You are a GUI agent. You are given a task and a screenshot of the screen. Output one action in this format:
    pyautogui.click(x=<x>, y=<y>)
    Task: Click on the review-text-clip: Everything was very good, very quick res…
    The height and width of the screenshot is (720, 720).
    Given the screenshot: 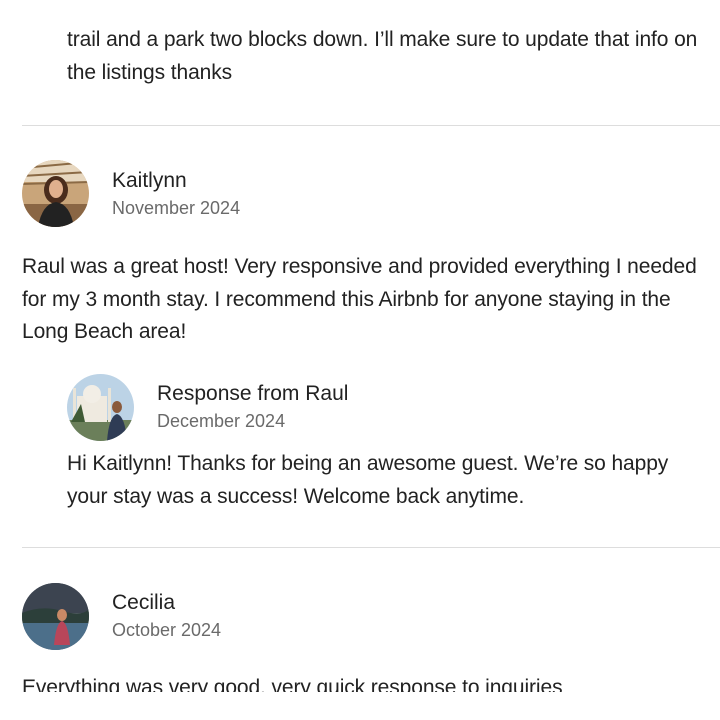 What is the action you would take?
    pyautogui.click(x=367, y=682)
    